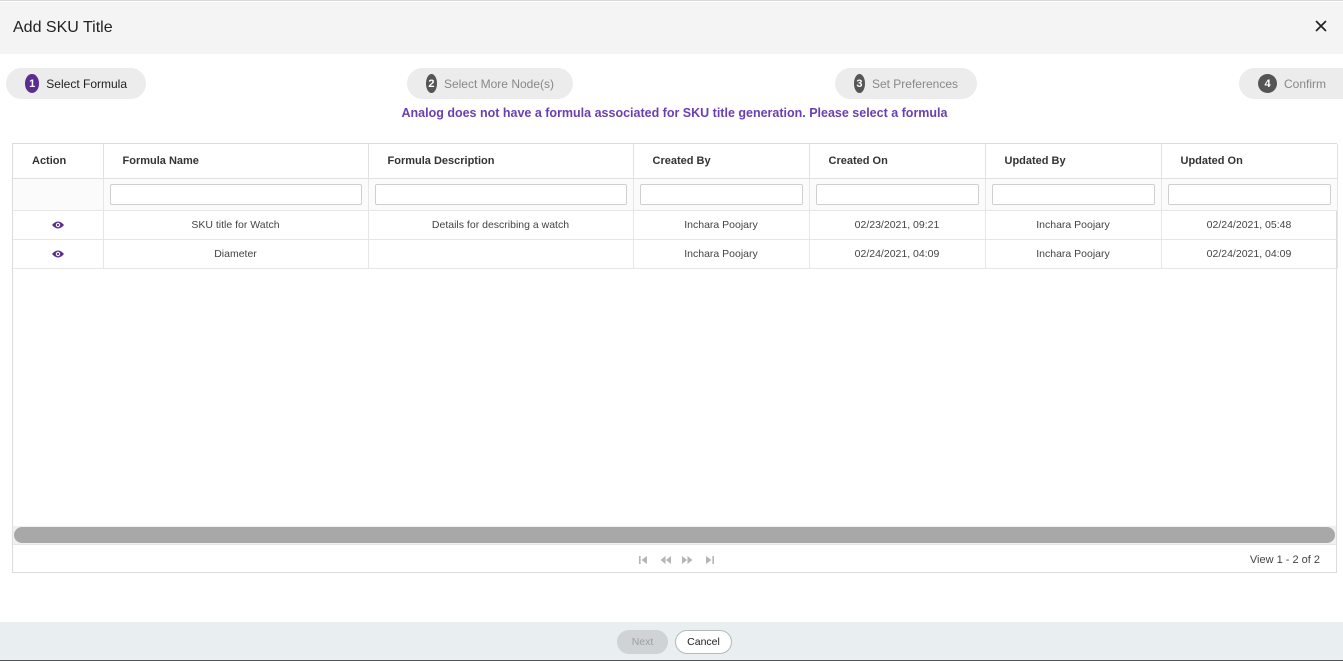  Describe the element at coordinates (703, 642) in the screenshot. I see `cancel-button: Cancel` at that location.